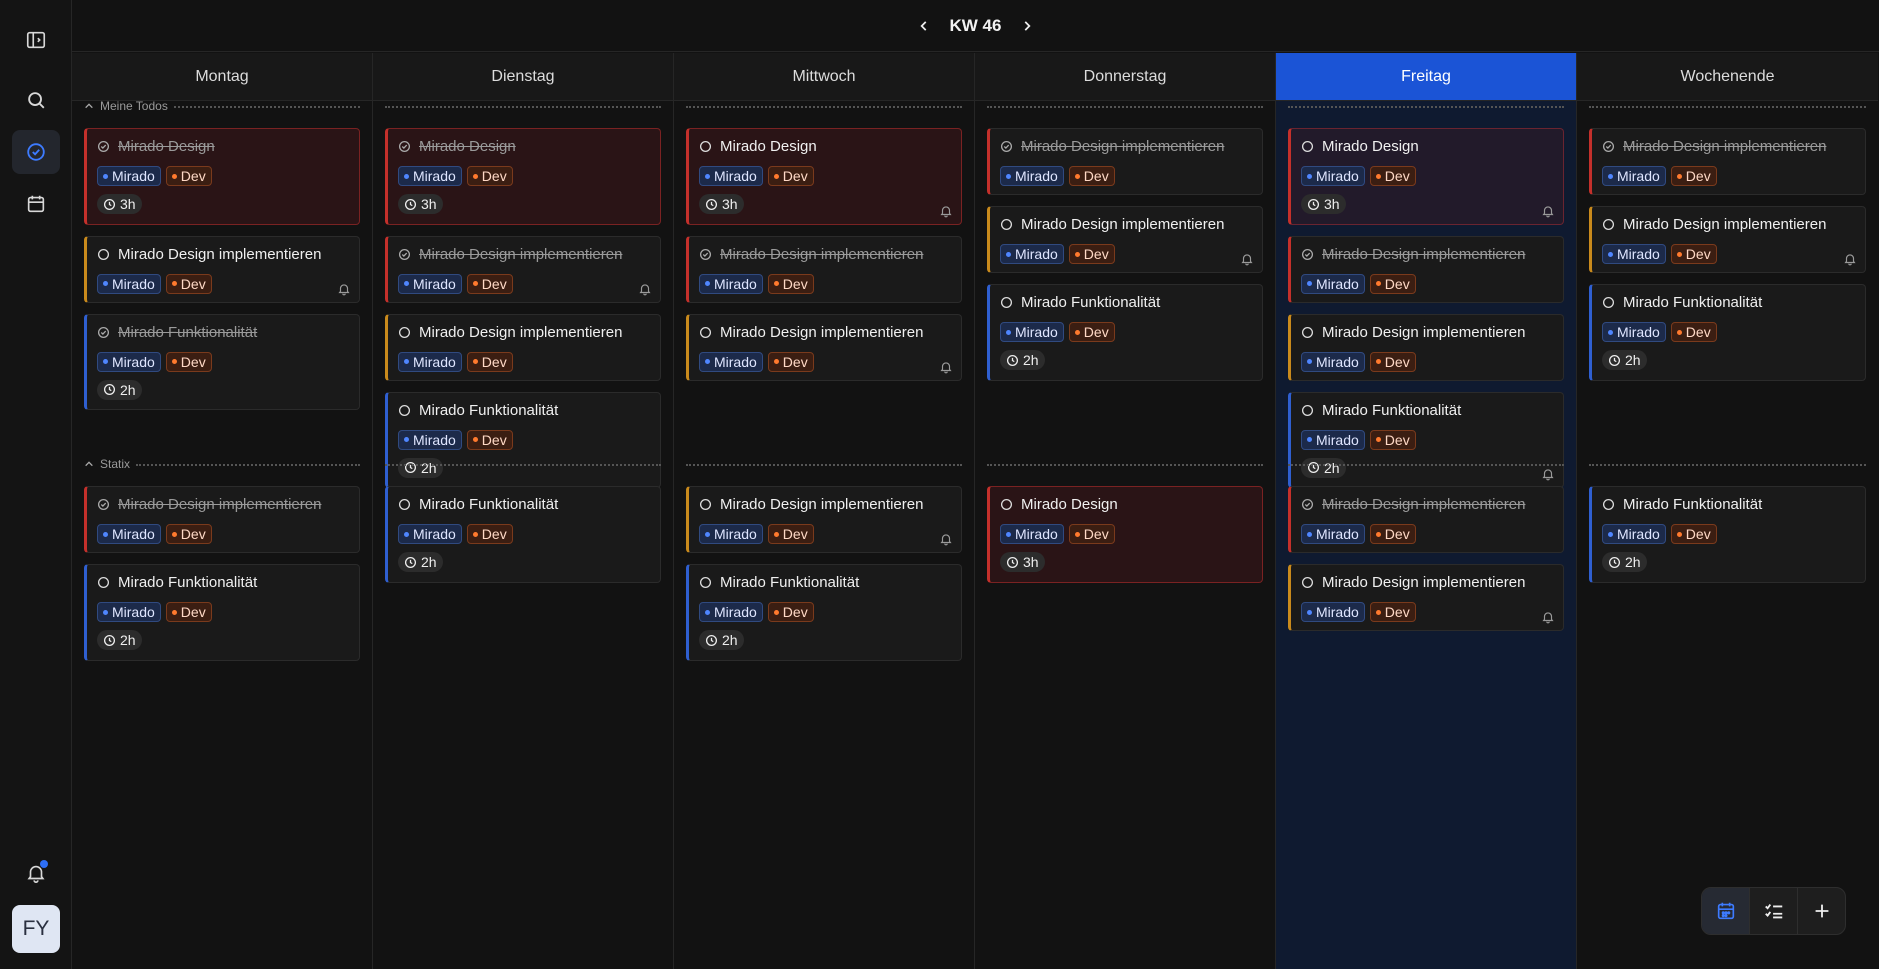 This screenshot has height=969, width=1879. I want to click on avatar: FY, so click(36, 929).